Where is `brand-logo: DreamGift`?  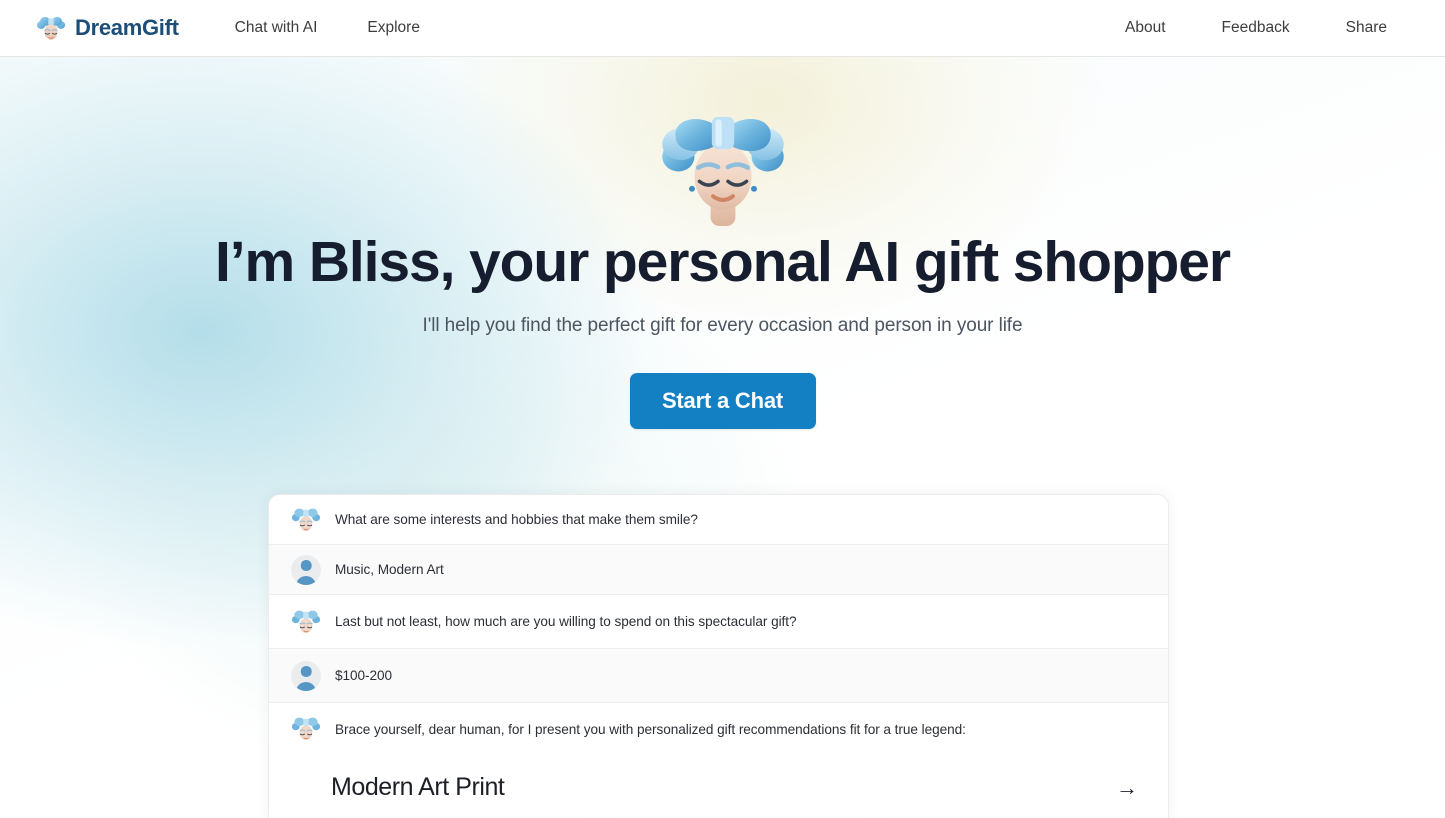 brand-logo: DreamGift is located at coordinates (107, 28).